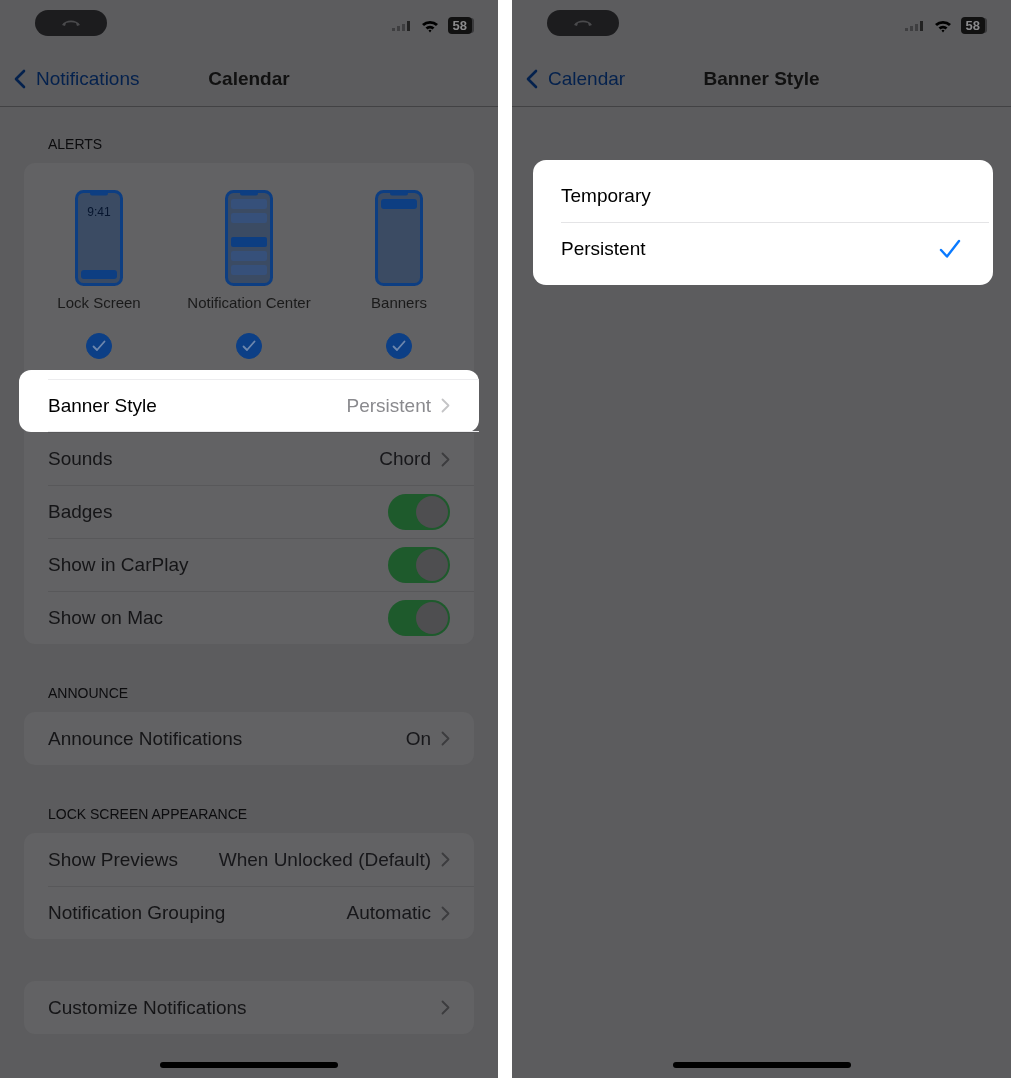 The image size is (1011, 1078). I want to click on row-label: Show on Mac, so click(106, 618).